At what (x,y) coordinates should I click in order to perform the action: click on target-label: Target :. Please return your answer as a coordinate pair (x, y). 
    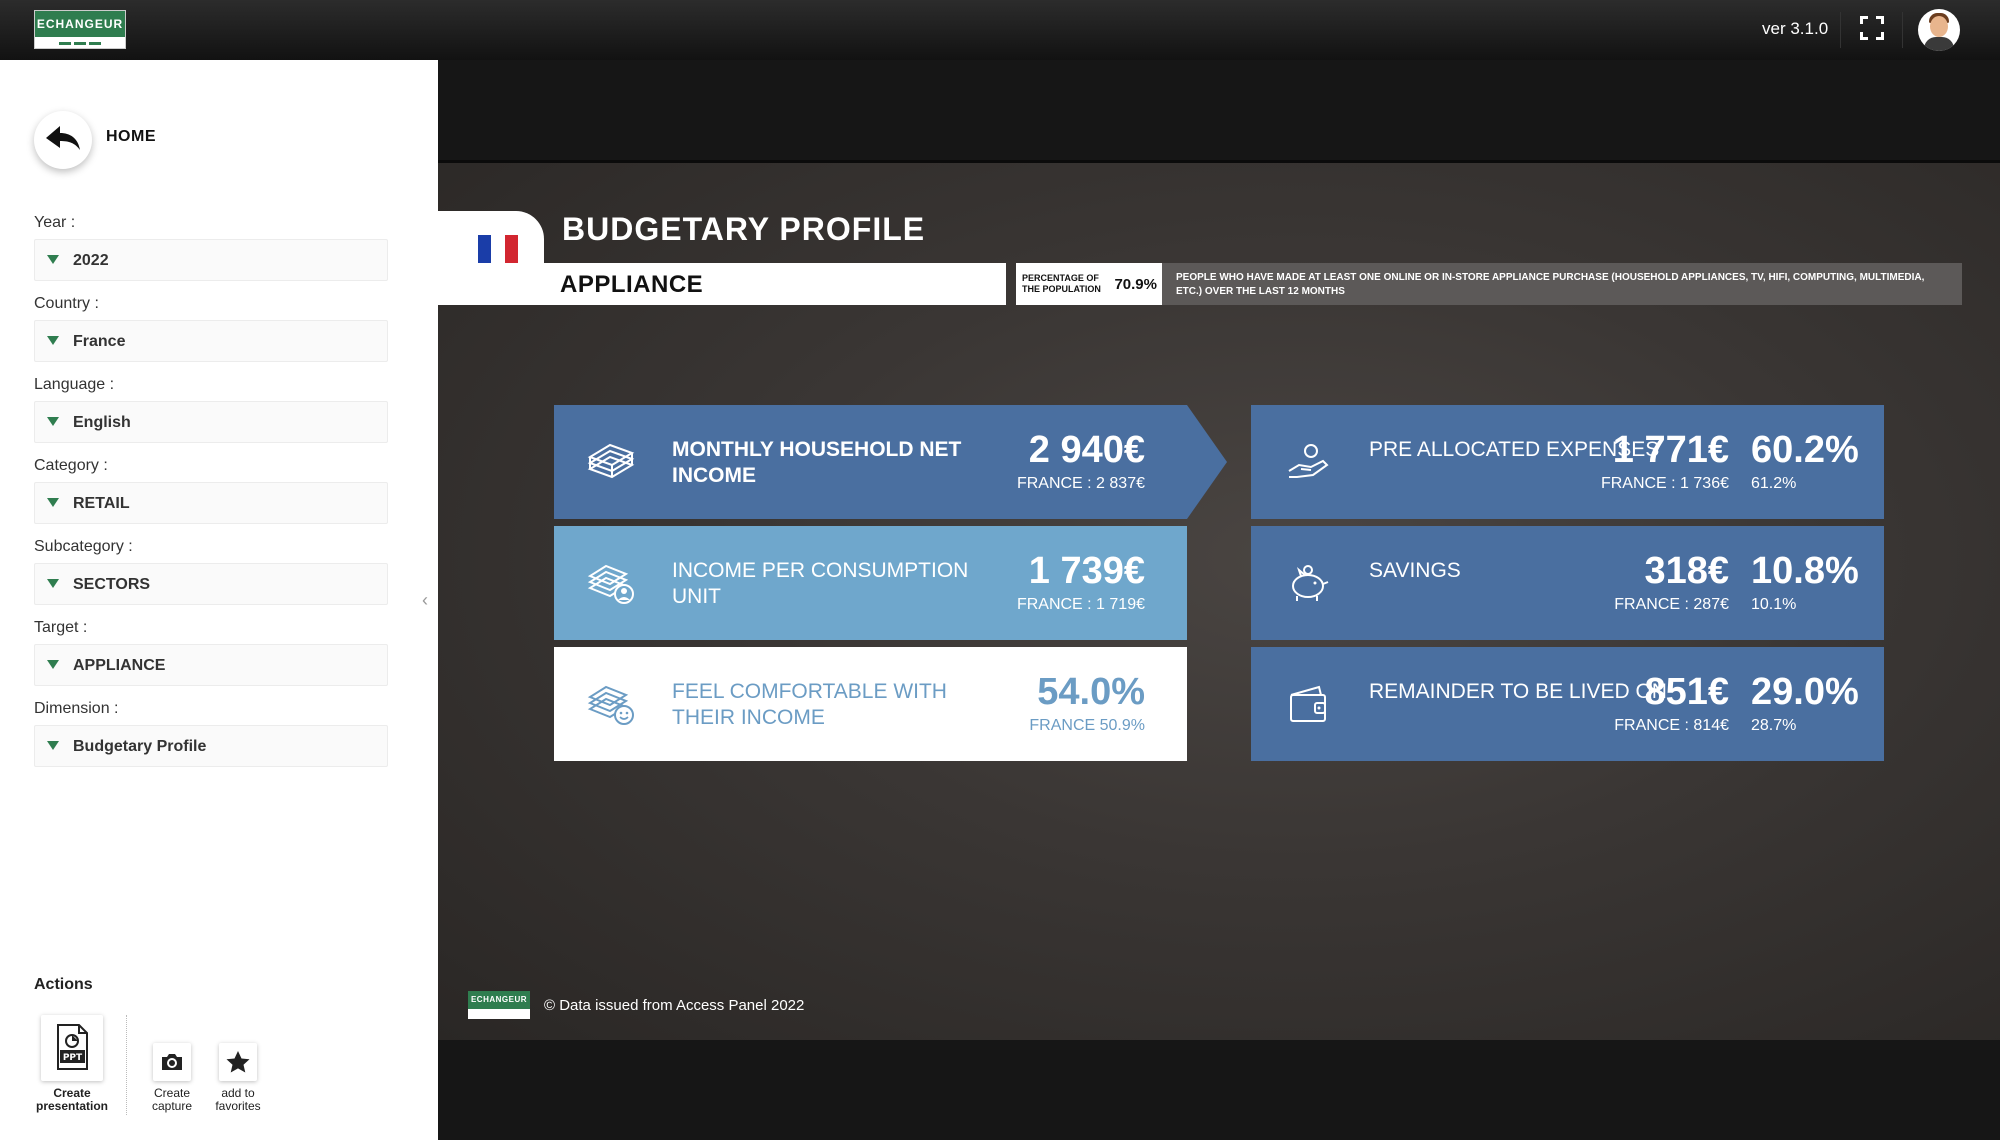
    Looking at the image, I should click on (61, 627).